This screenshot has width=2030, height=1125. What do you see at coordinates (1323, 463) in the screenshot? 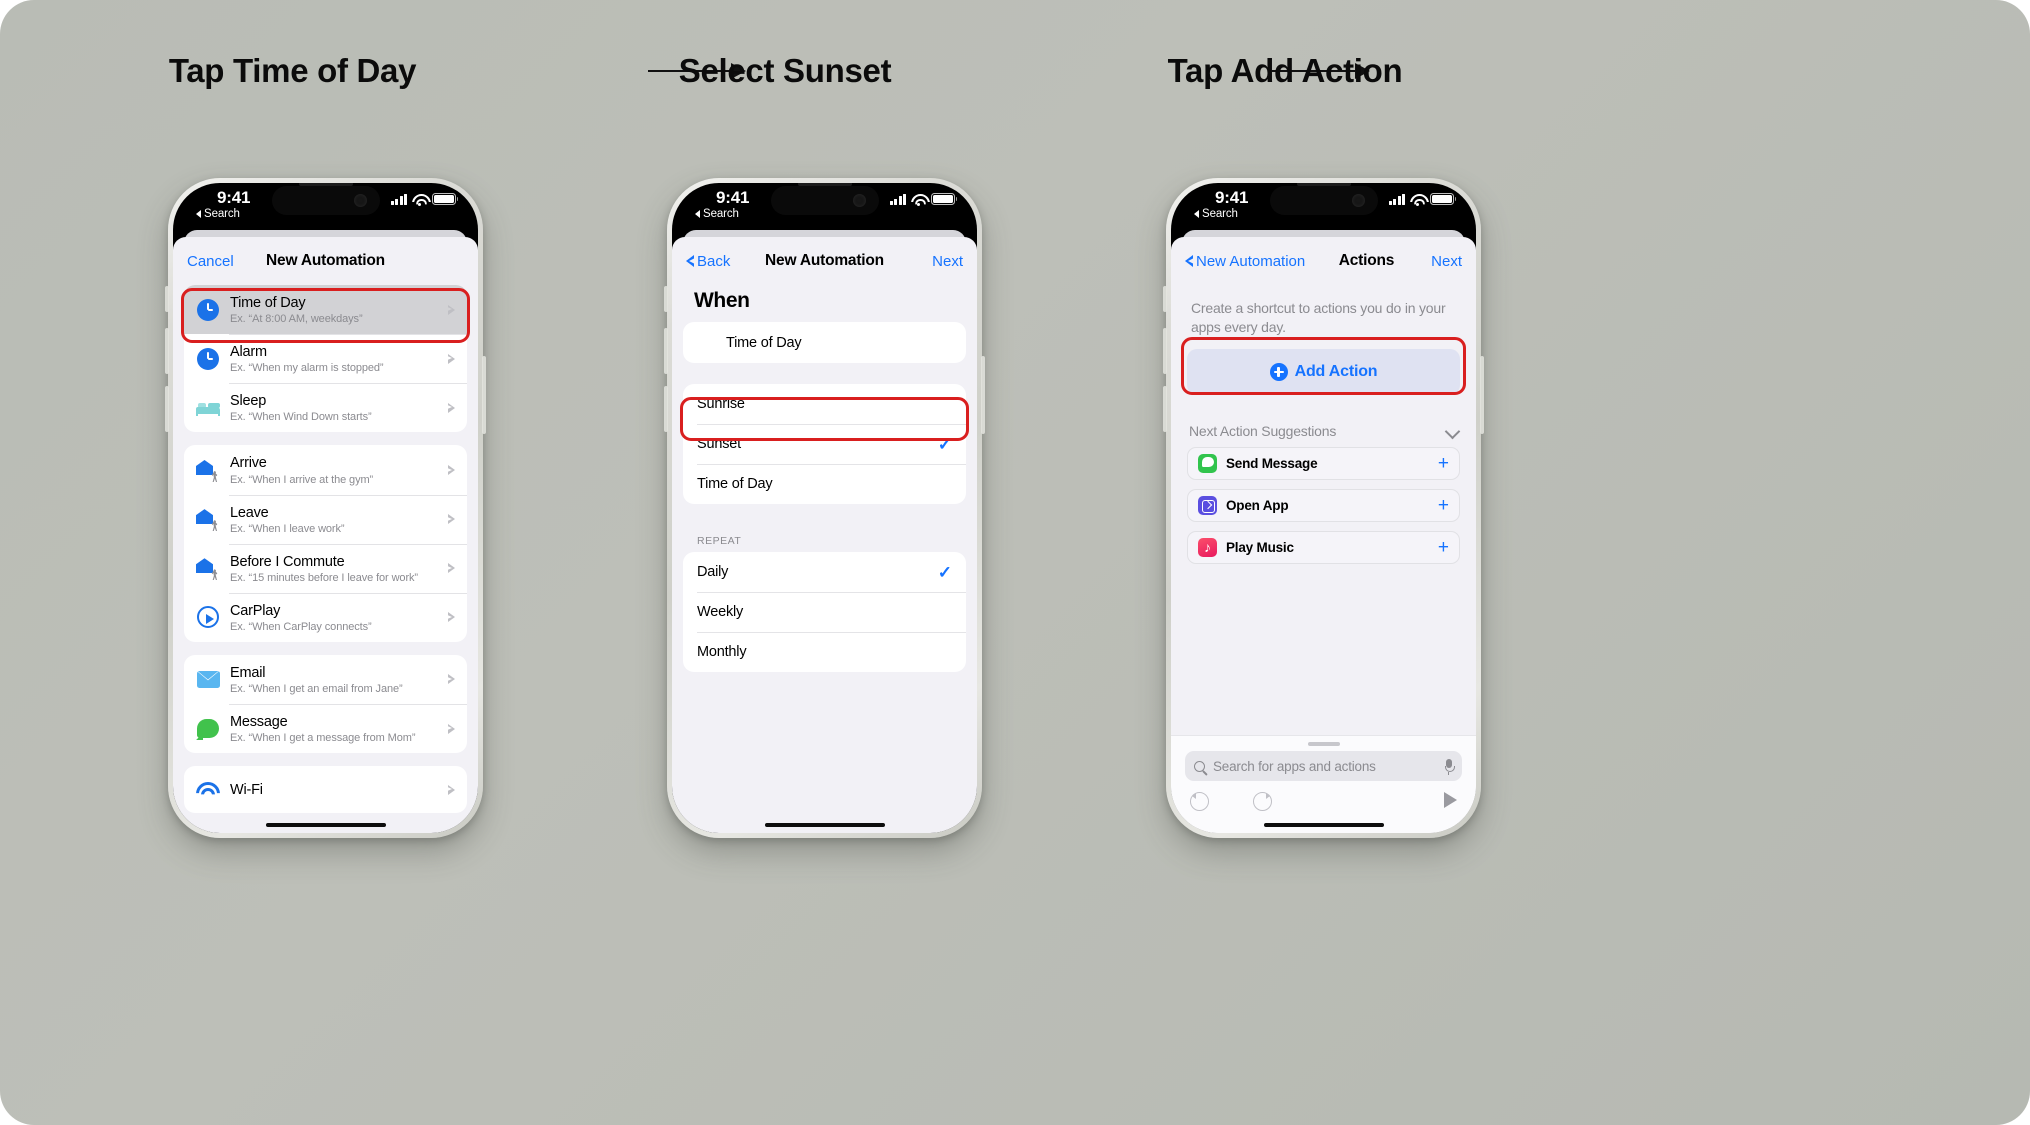
I see `suggestion-send-message: Send Message +` at bounding box center [1323, 463].